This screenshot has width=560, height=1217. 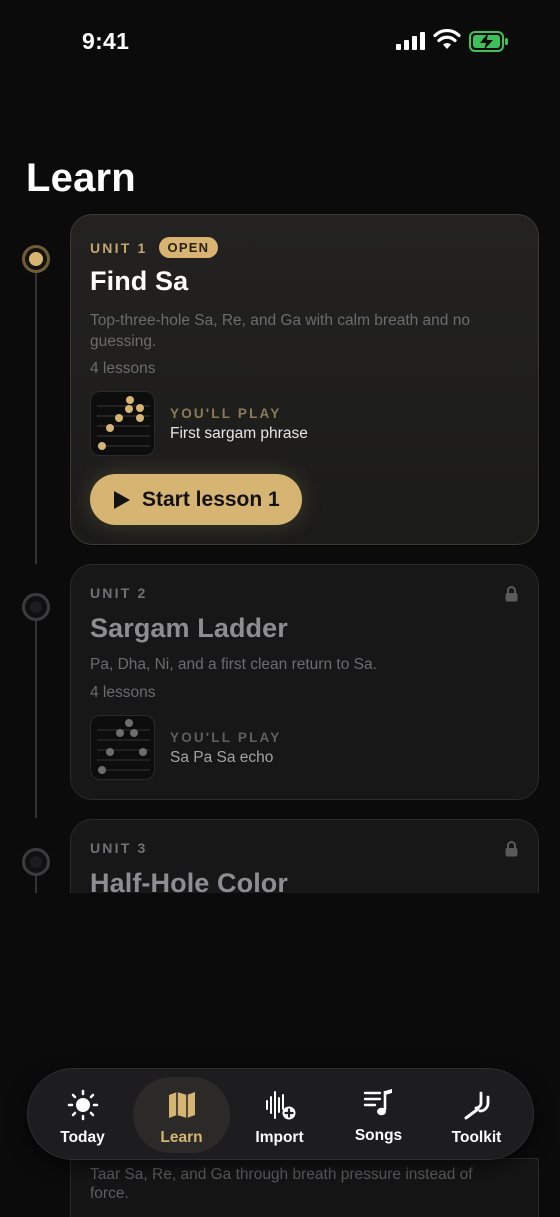 I want to click on tab-toolkit: Toolkit, so click(x=476, y=1115).